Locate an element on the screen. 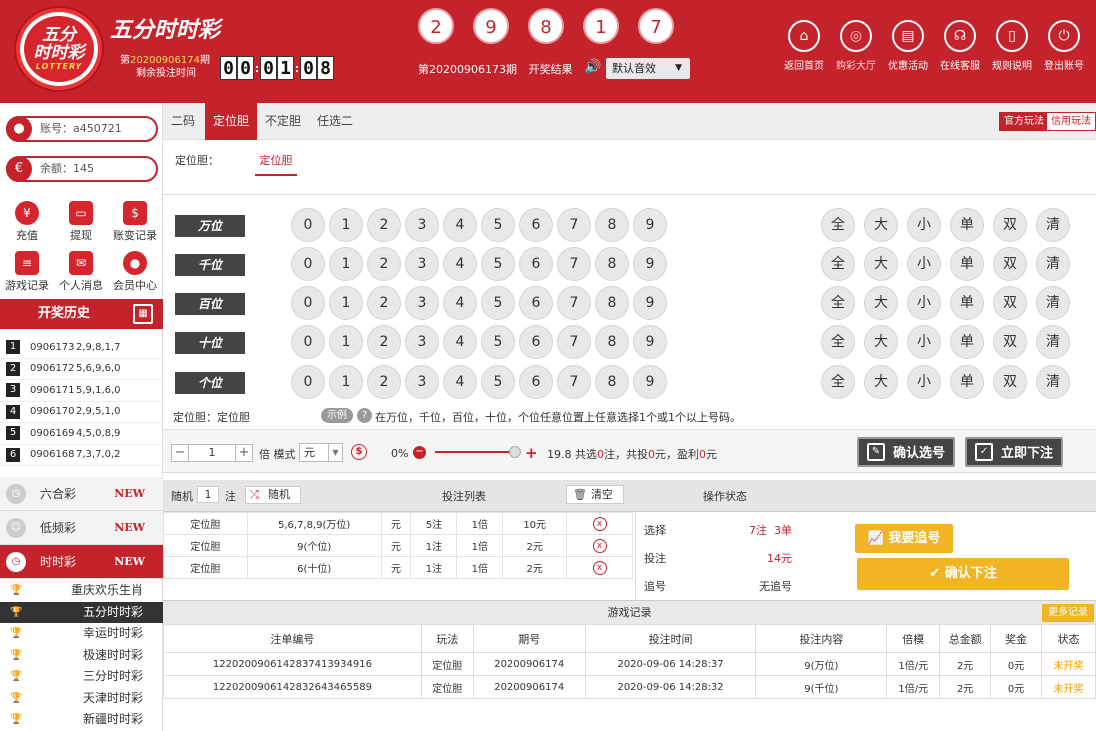 The height and width of the screenshot is (731, 1096). random-count-input: 1 is located at coordinates (208, 494).